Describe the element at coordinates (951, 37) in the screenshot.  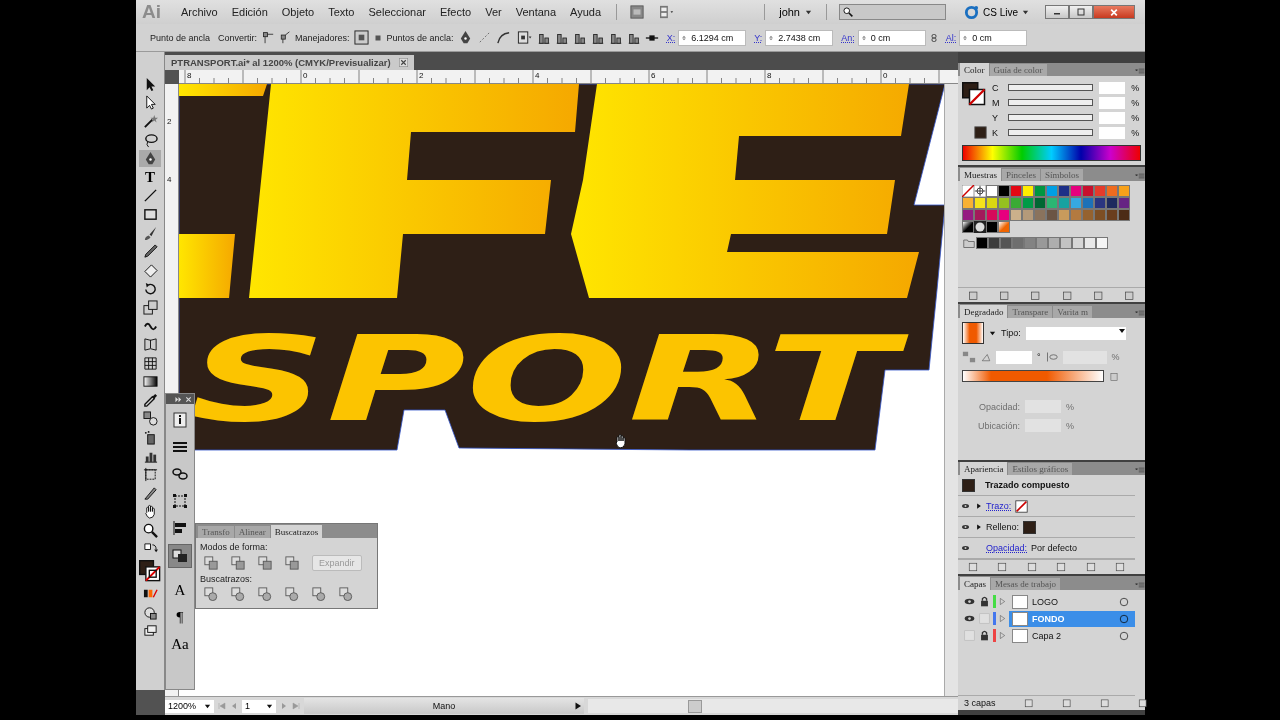
I see `field-label: Al:` at that location.